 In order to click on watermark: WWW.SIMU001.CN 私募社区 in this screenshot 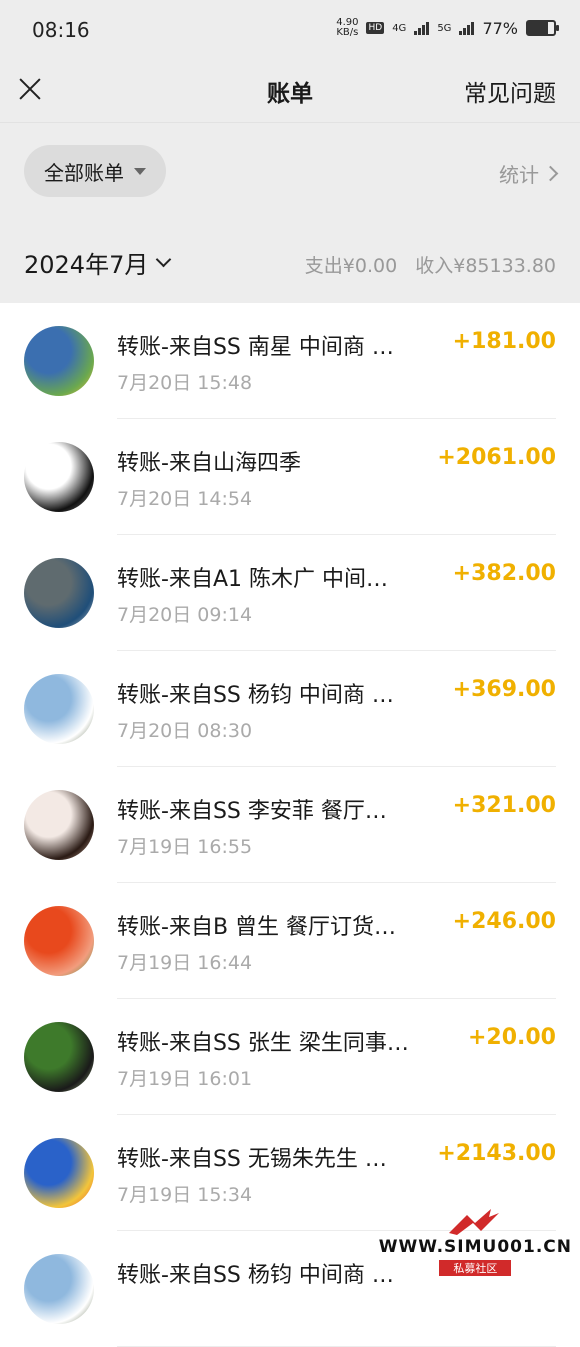, I will do `click(475, 1241)`.